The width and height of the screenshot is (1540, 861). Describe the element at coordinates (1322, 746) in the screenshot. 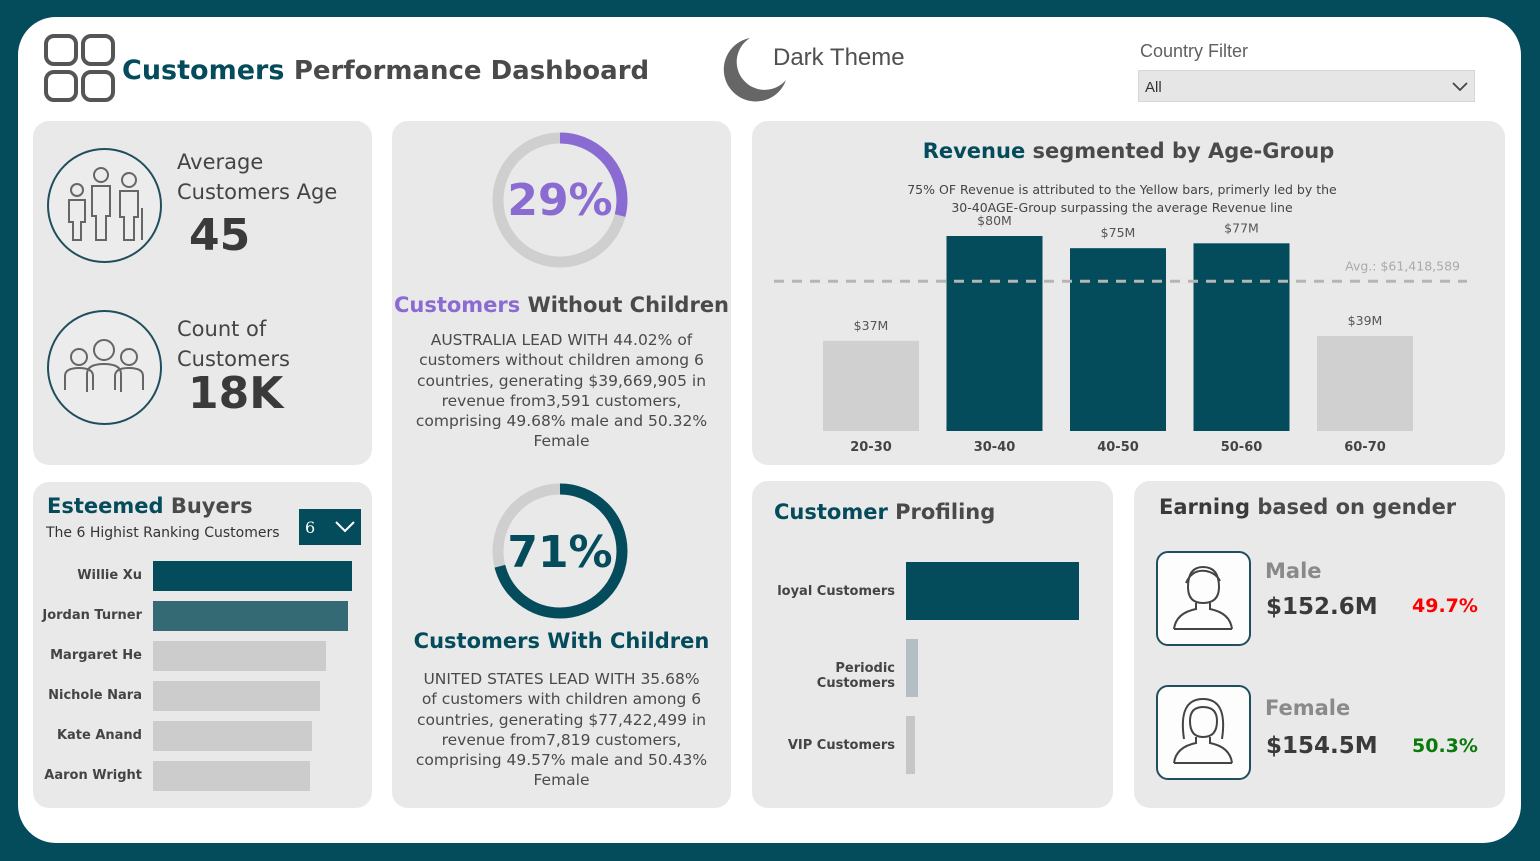

I see `female-earning-value: $154.5M` at that location.